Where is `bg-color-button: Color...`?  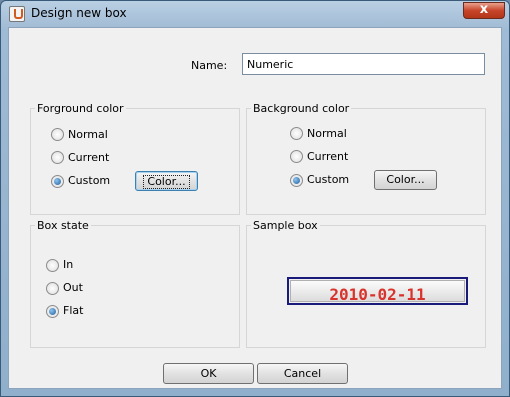 bg-color-button: Color... is located at coordinates (405, 180).